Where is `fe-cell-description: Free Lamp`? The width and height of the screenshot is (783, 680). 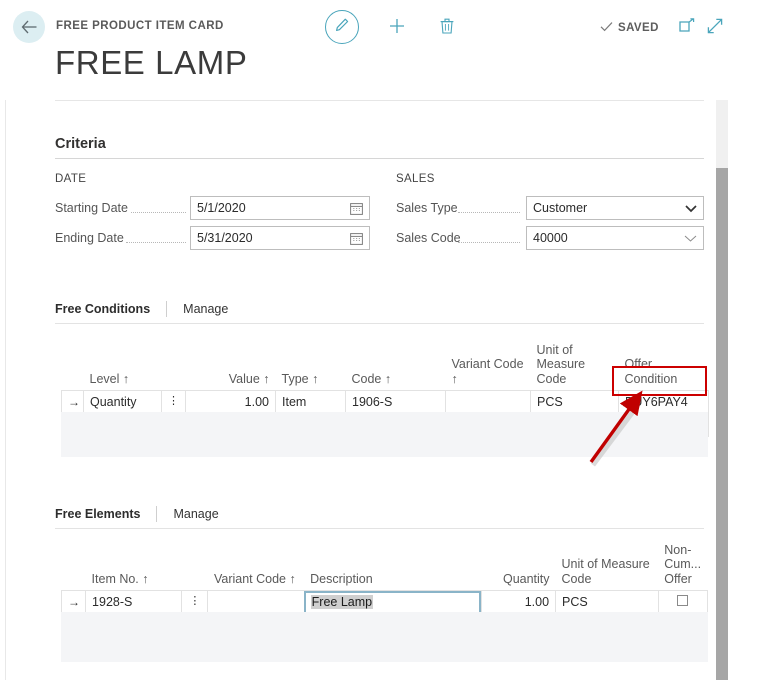
fe-cell-description: Free Lamp is located at coordinates (392, 602).